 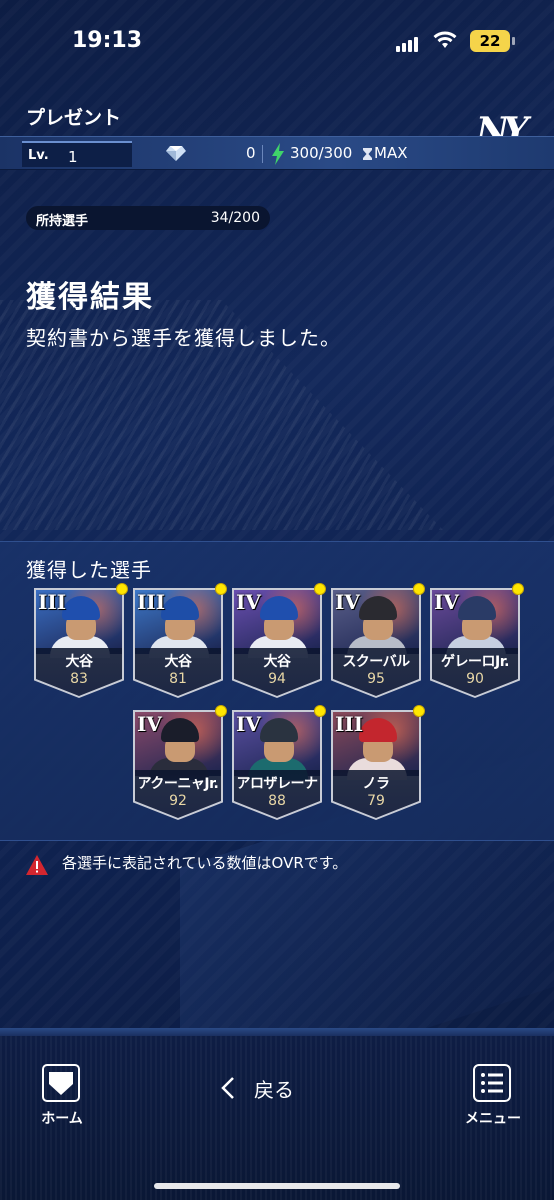 What do you see at coordinates (89, 570) in the screenshot?
I see `acquired-players-title: 獲得した選手` at bounding box center [89, 570].